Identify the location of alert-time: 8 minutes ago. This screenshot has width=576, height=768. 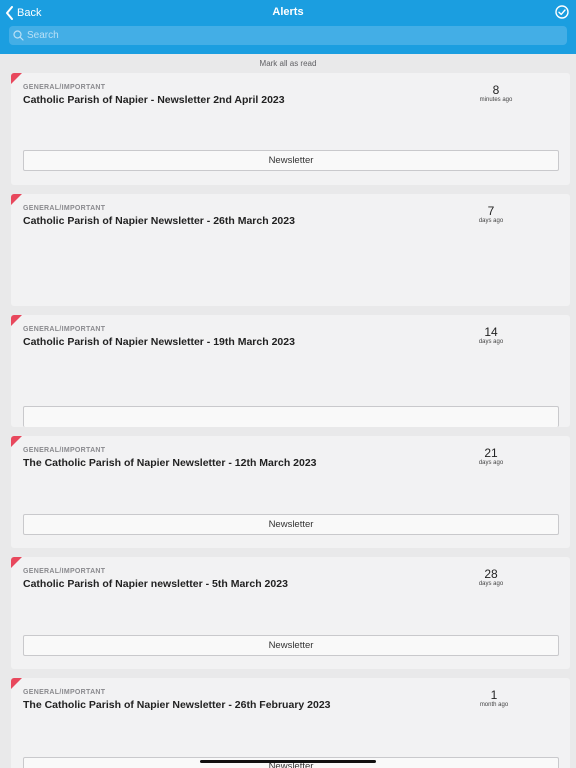
(496, 93).